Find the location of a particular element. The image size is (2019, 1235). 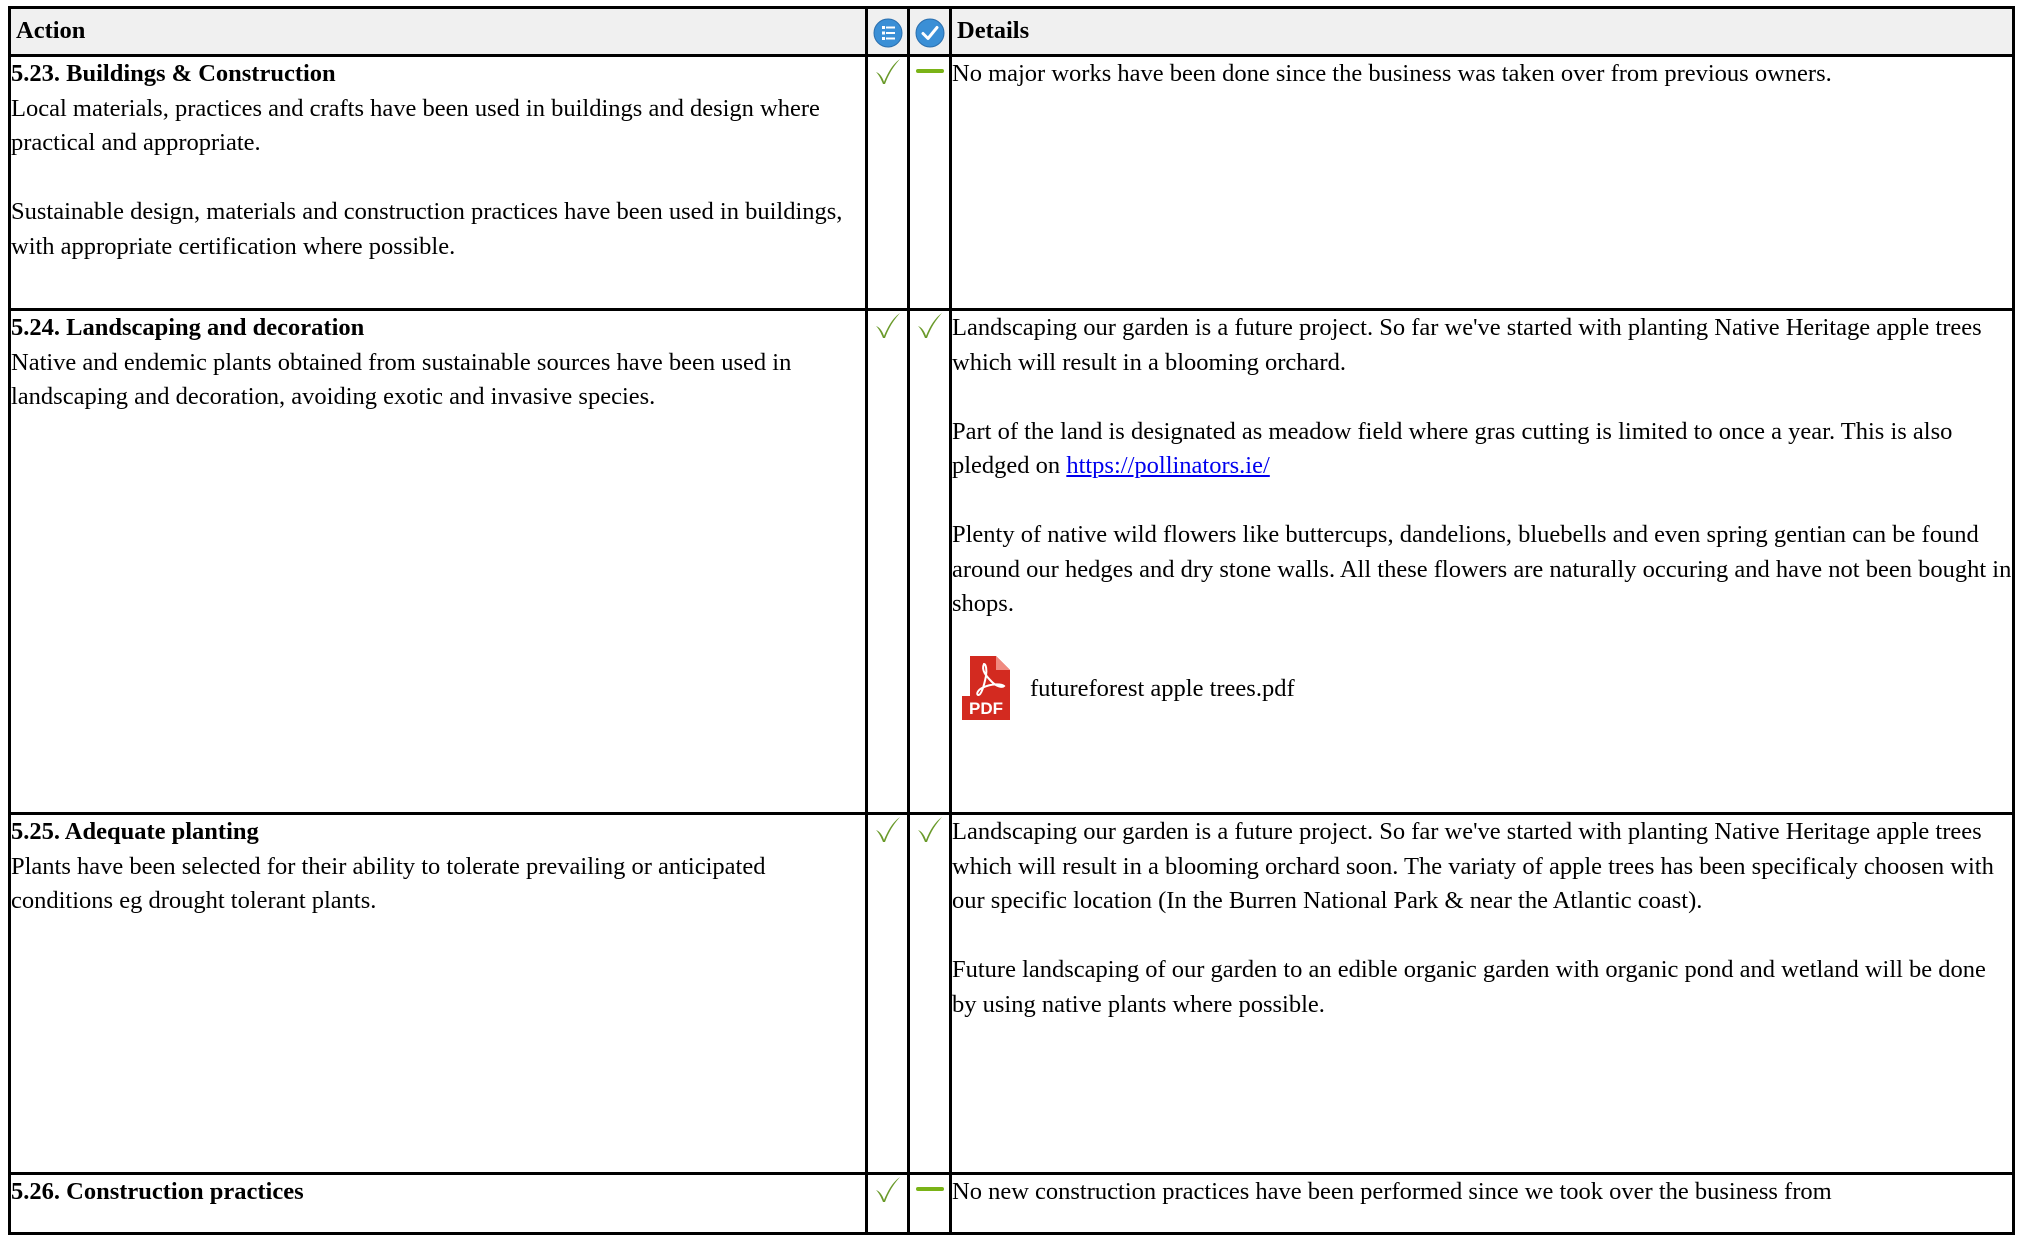

column-header-status is located at coordinates (929, 31).